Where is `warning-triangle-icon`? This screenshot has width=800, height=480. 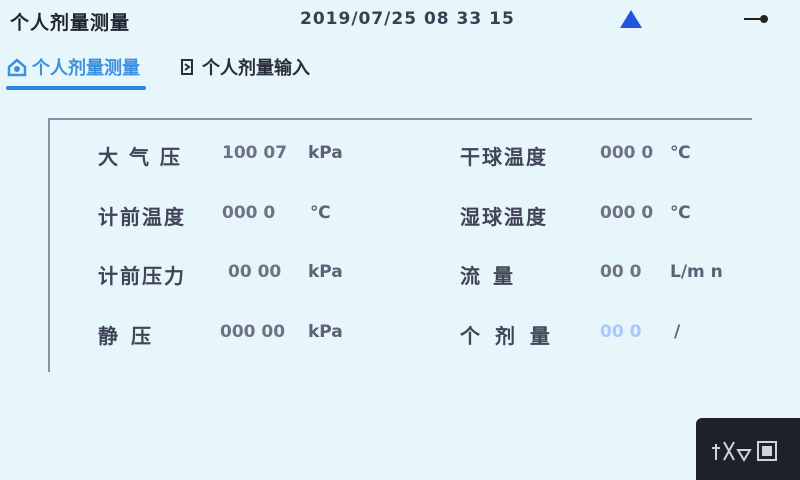 warning-triangle-icon is located at coordinates (631, 19).